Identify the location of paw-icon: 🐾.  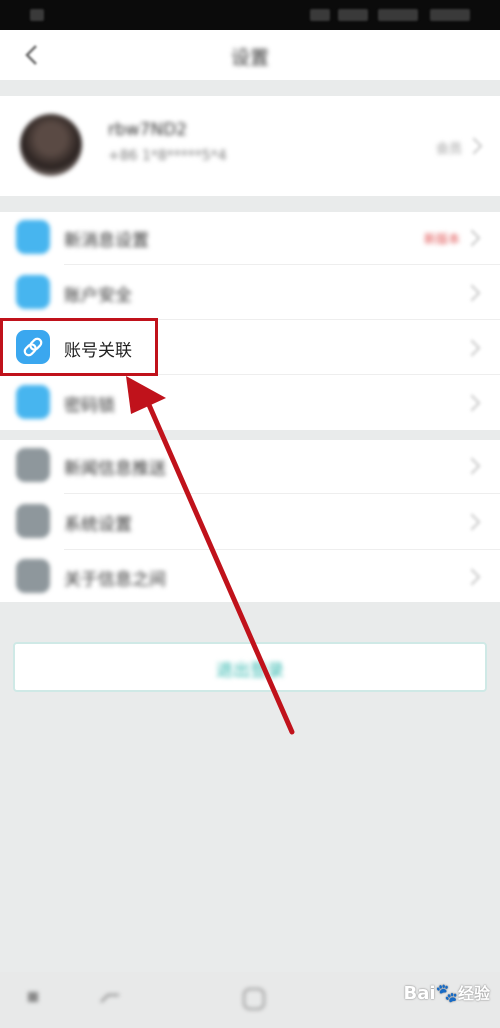
(446, 993).